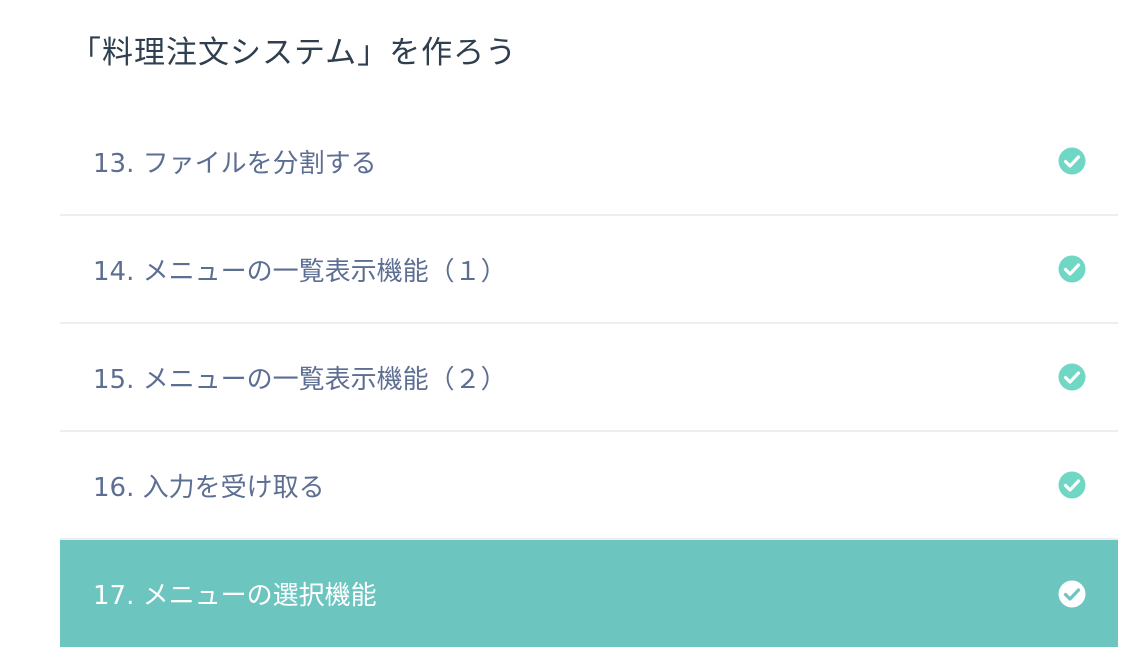 This screenshot has height=660, width=1138. What do you see at coordinates (300, 379) in the screenshot?
I see `lesson-label: 15. メニューの一覧表示機能（２）` at bounding box center [300, 379].